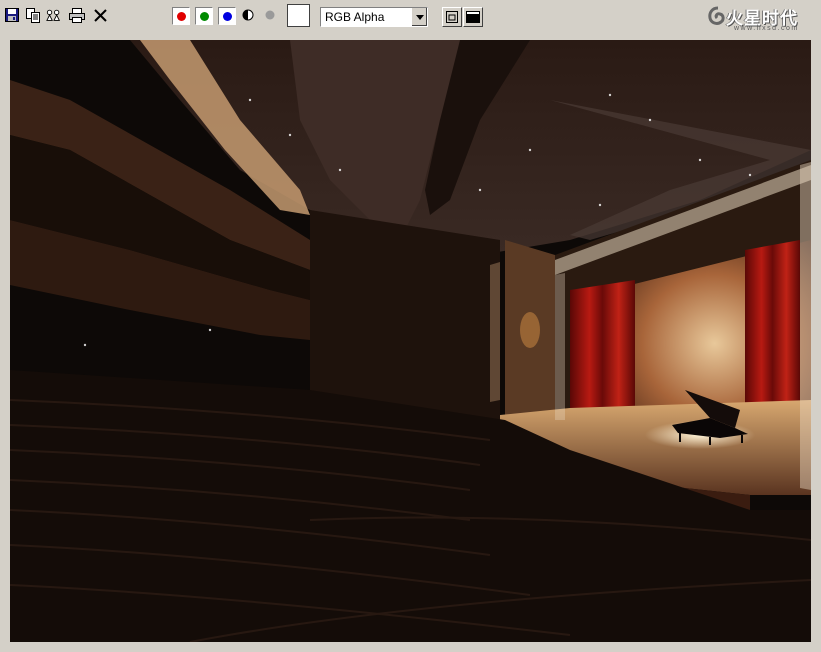  What do you see at coordinates (33, 15) in the screenshot?
I see `copy-icon` at bounding box center [33, 15].